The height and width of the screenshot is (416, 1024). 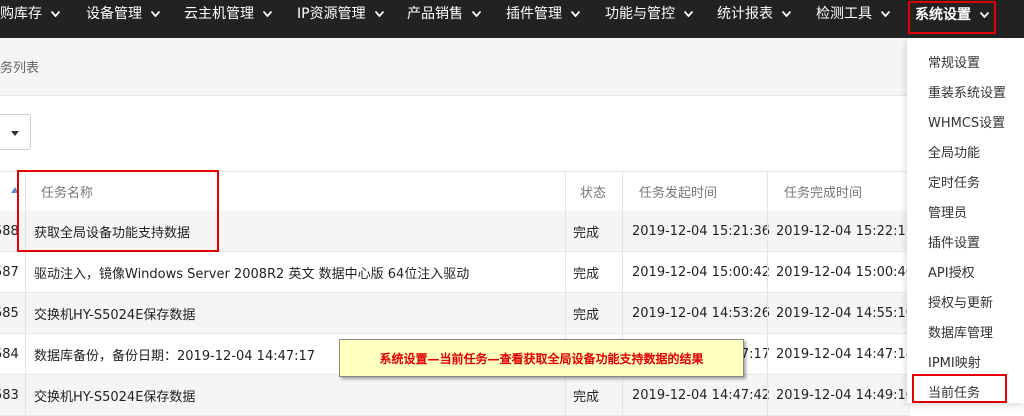 What do you see at coordinates (845, 354) in the screenshot?
I see `task-end-time: 2019-12-04 14:47:18` at bounding box center [845, 354].